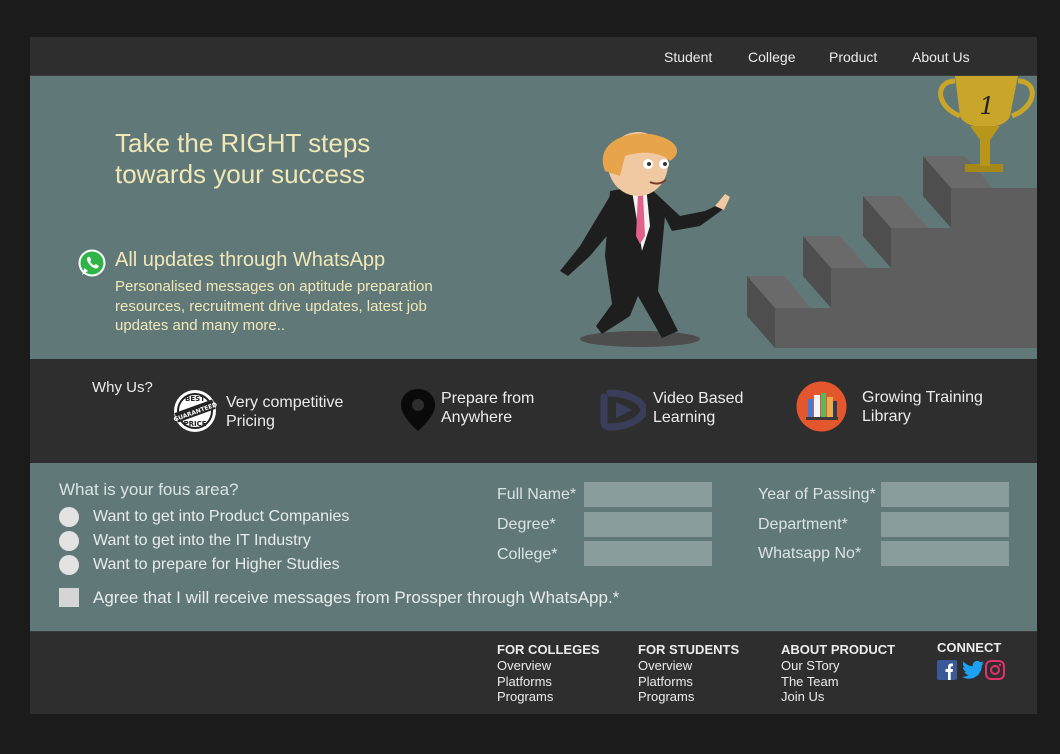 This screenshot has width=1060, height=754. I want to click on whatsapp-no-label: Whatsapp No*, so click(810, 553).